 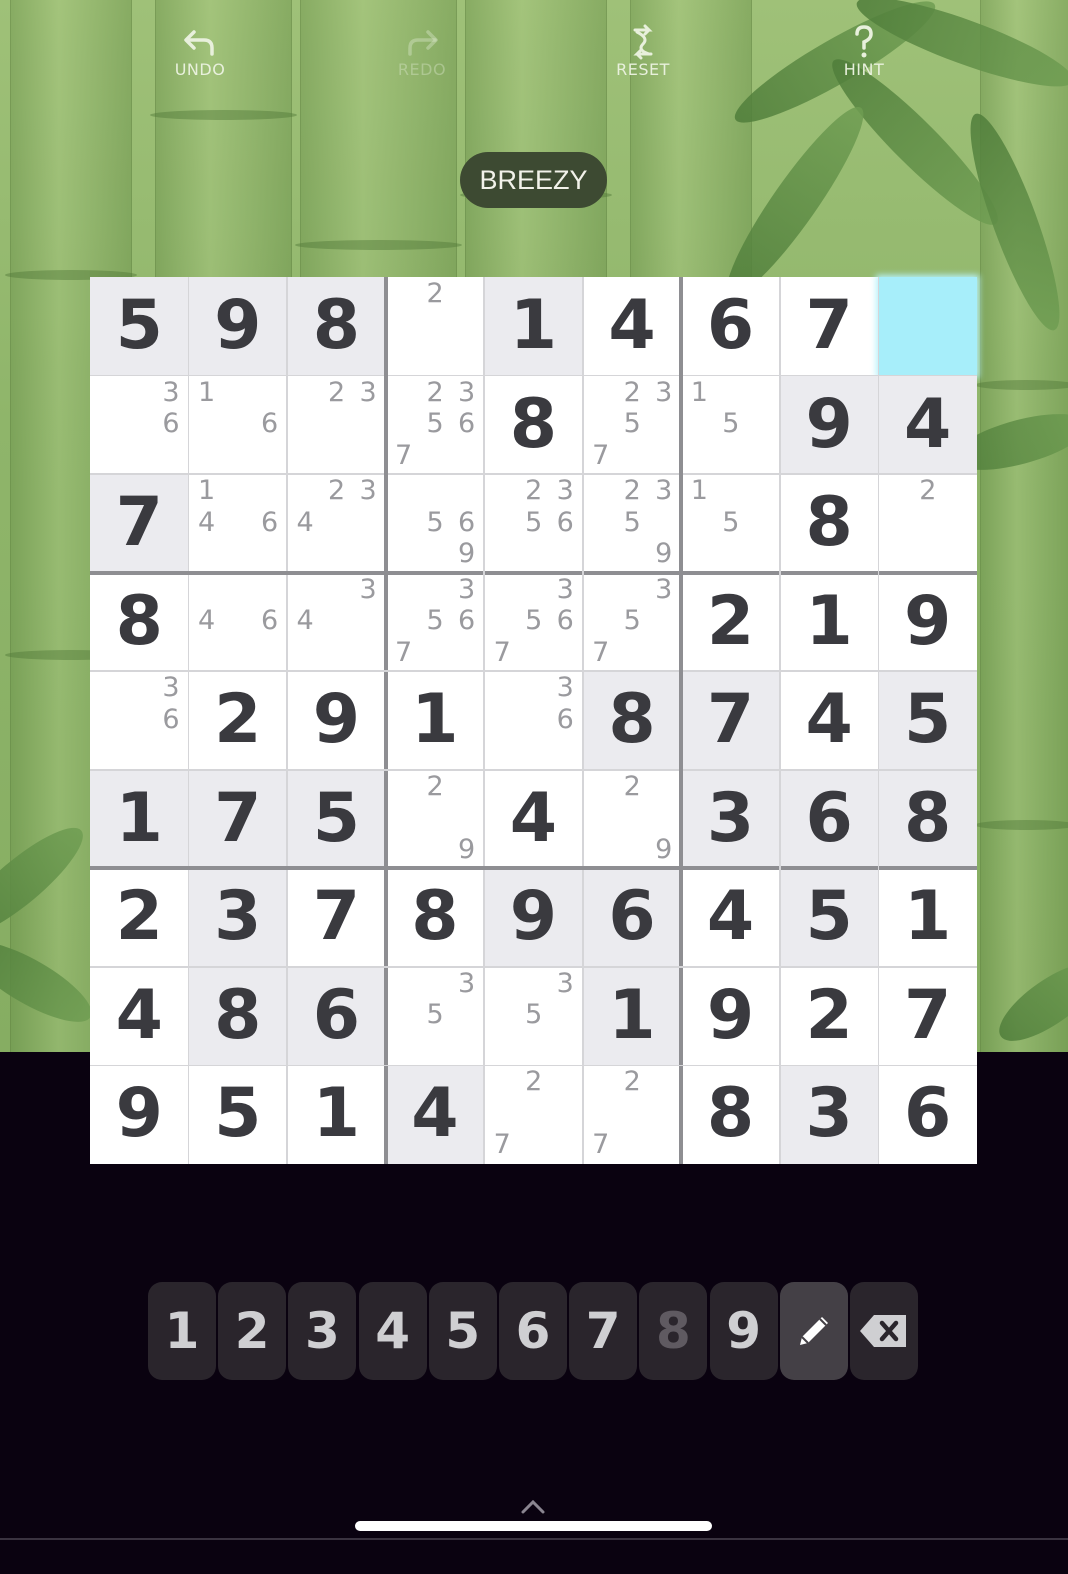 What do you see at coordinates (632, 1016) in the screenshot?
I see `cell-r8c6: 1` at bounding box center [632, 1016].